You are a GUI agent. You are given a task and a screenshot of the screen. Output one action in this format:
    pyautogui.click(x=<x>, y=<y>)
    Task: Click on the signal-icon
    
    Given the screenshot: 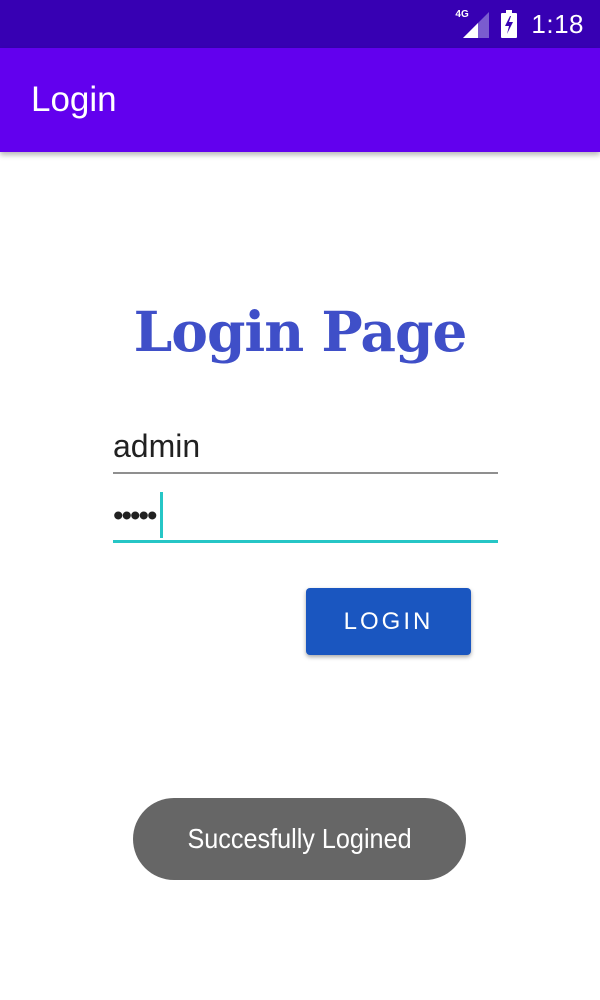 What is the action you would take?
    pyautogui.click(x=476, y=25)
    